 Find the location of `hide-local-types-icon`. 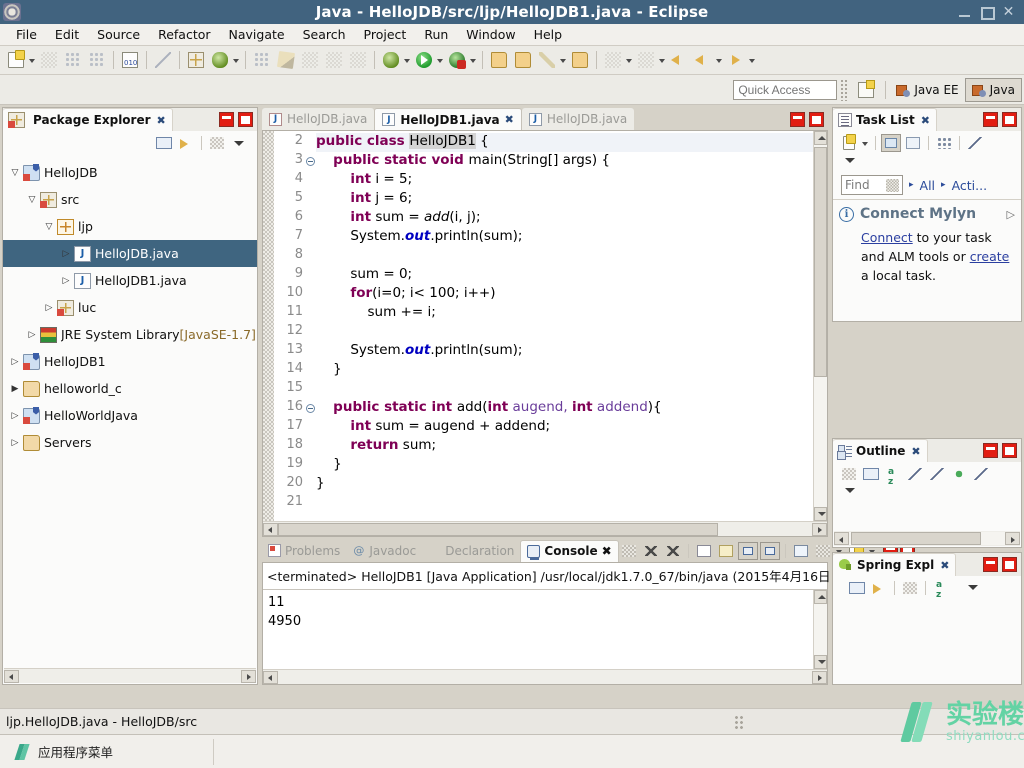

hide-local-types-icon is located at coordinates (981, 474).